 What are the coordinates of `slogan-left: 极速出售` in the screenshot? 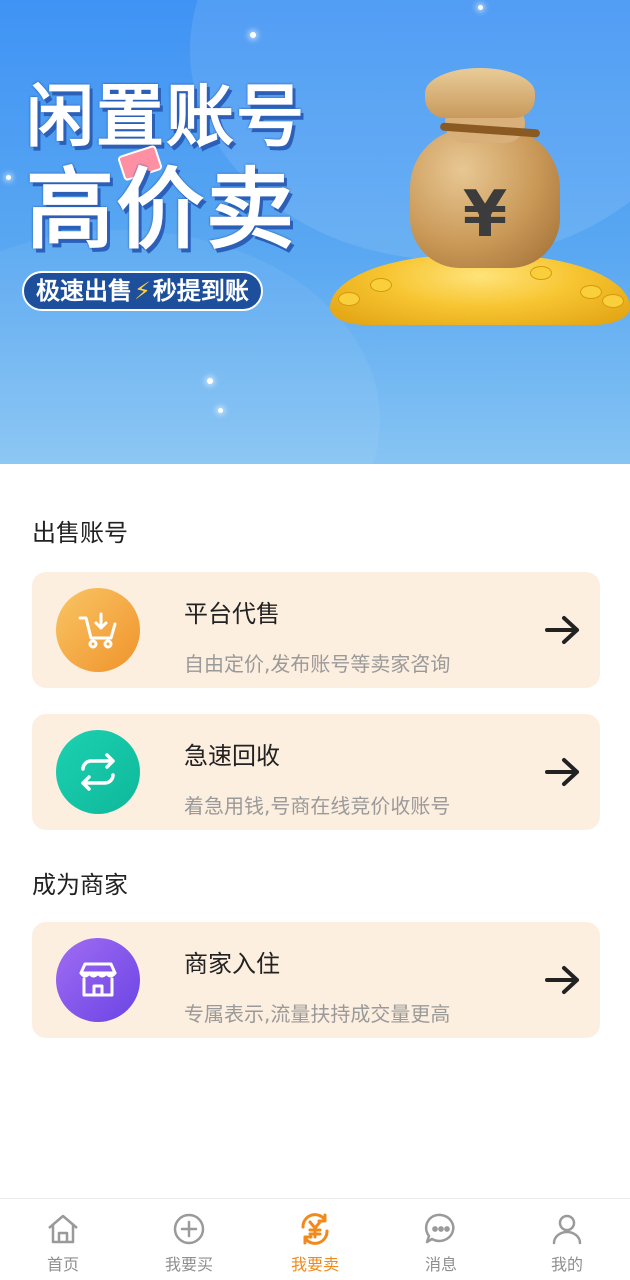 It's located at (84, 291).